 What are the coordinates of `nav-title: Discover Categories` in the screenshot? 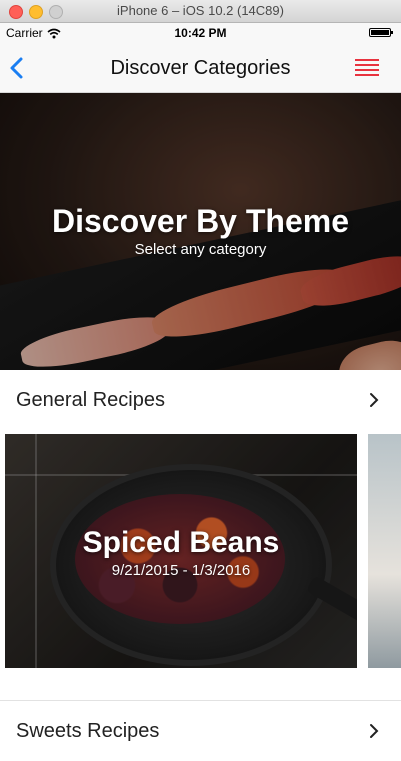 It's located at (200, 68).